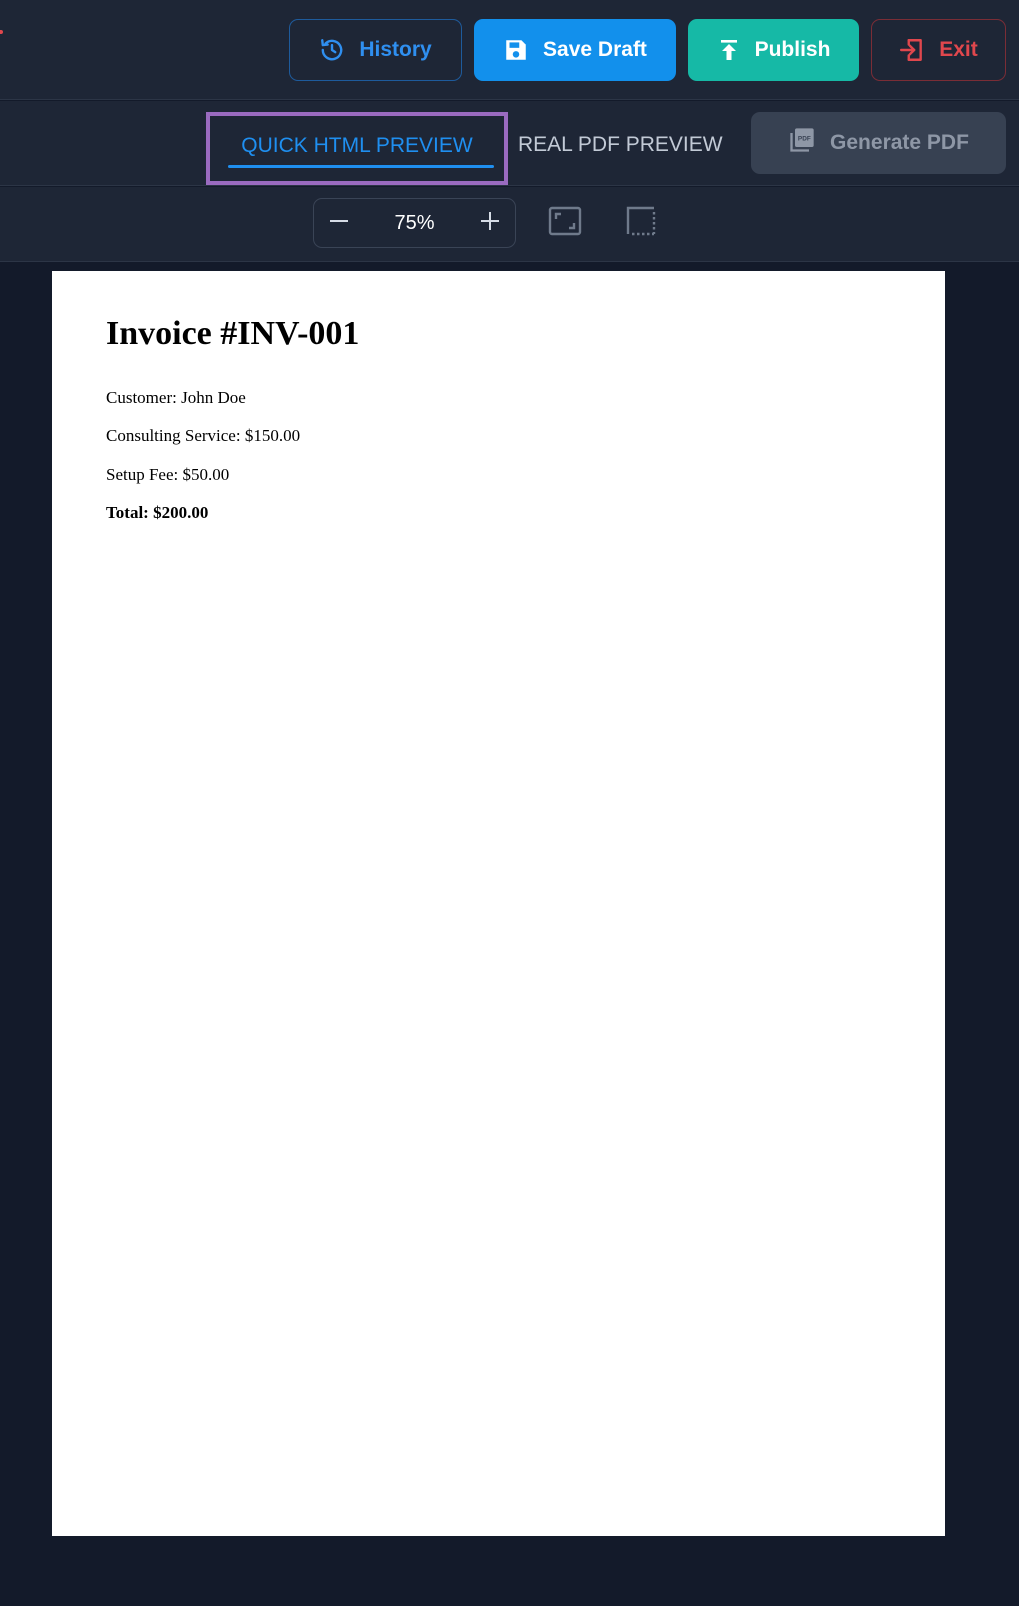 The height and width of the screenshot is (1606, 1019). Describe the element at coordinates (233, 333) in the screenshot. I see `invoice-title: Invoice #INV-001` at that location.